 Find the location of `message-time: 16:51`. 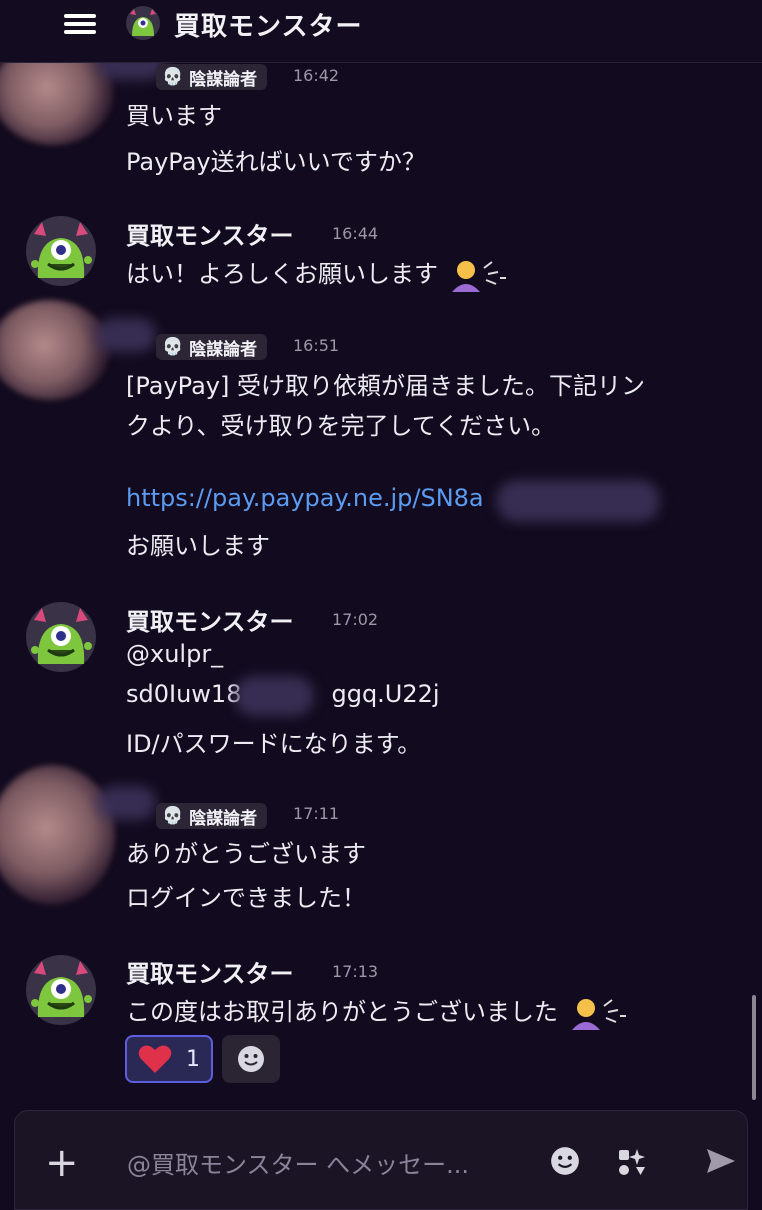

message-time: 16:51 is located at coordinates (316, 345).